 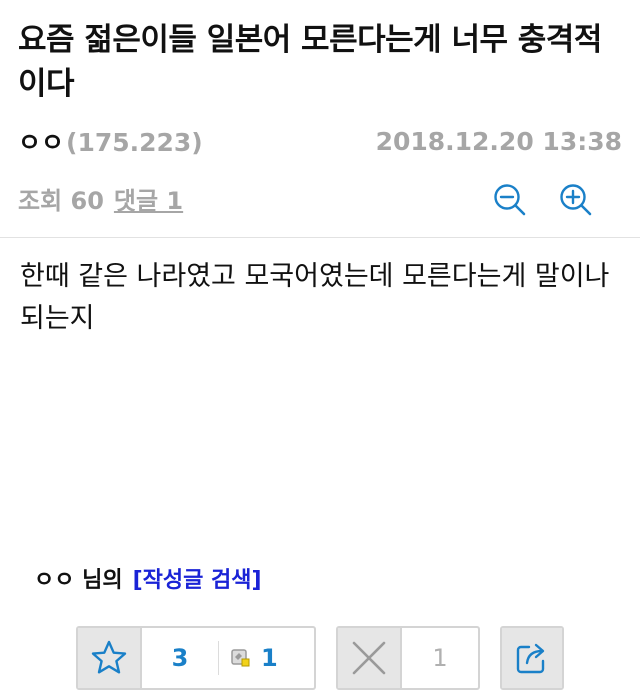 I want to click on fixed-recommend-count: 1, so click(x=269, y=658).